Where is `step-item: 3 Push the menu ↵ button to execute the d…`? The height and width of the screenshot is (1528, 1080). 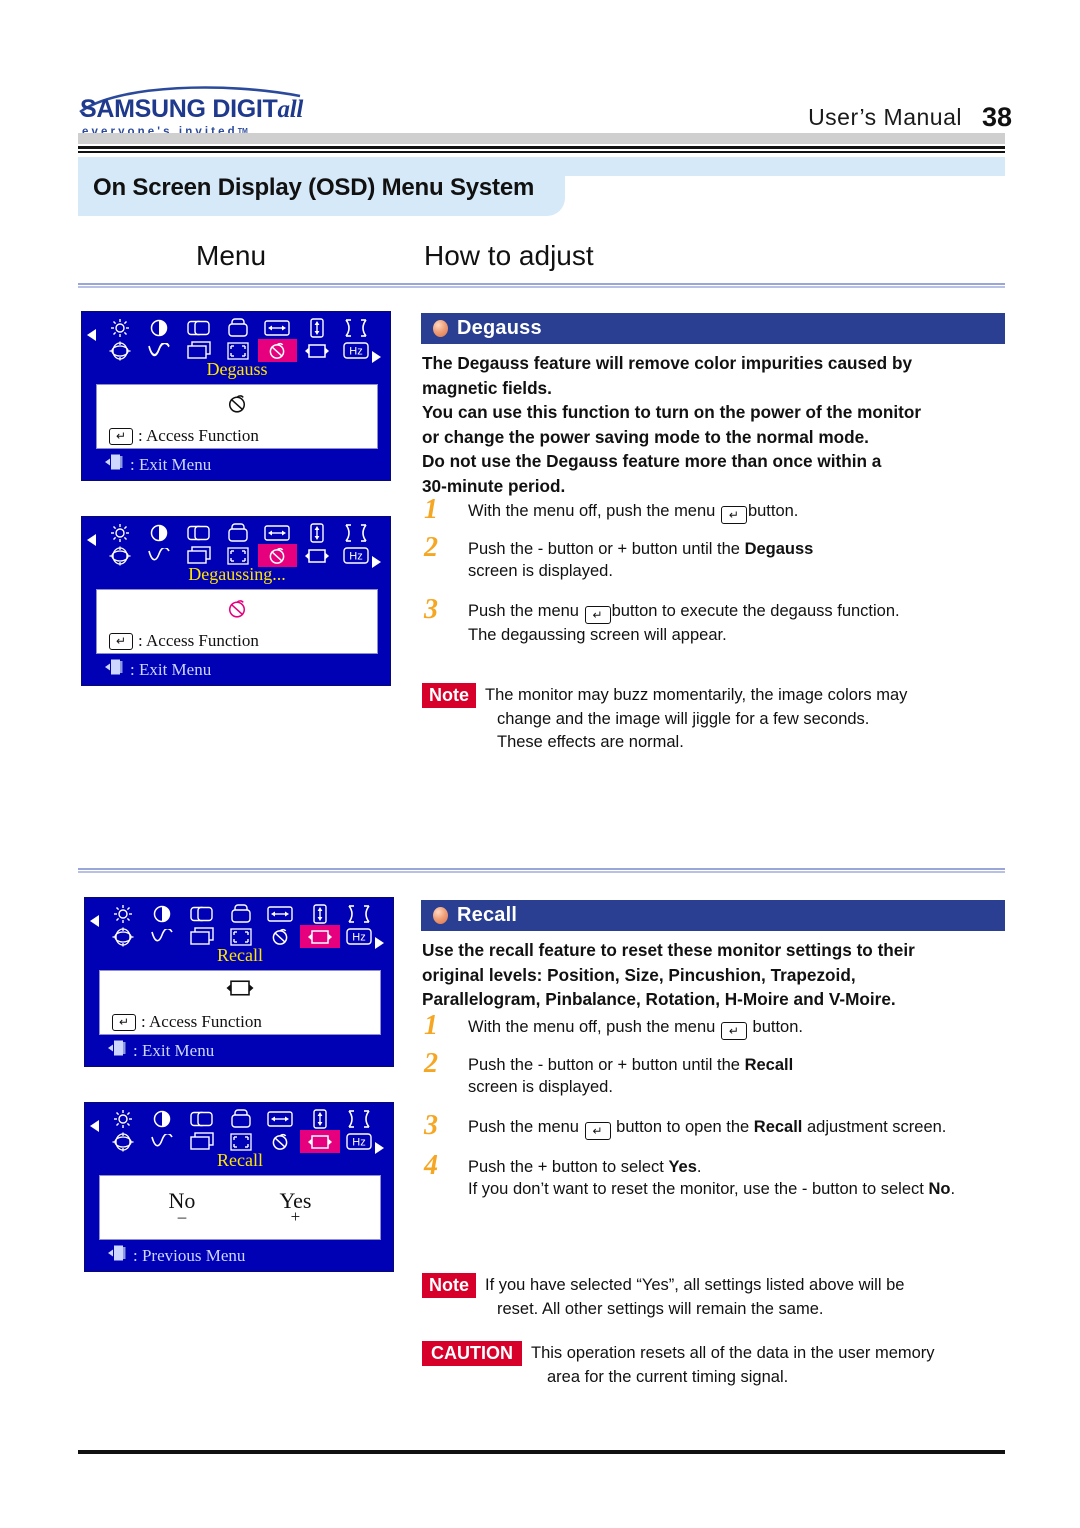
step-item: 3 Push the menu ↵ button to execute the d… is located at coordinates (717, 621).